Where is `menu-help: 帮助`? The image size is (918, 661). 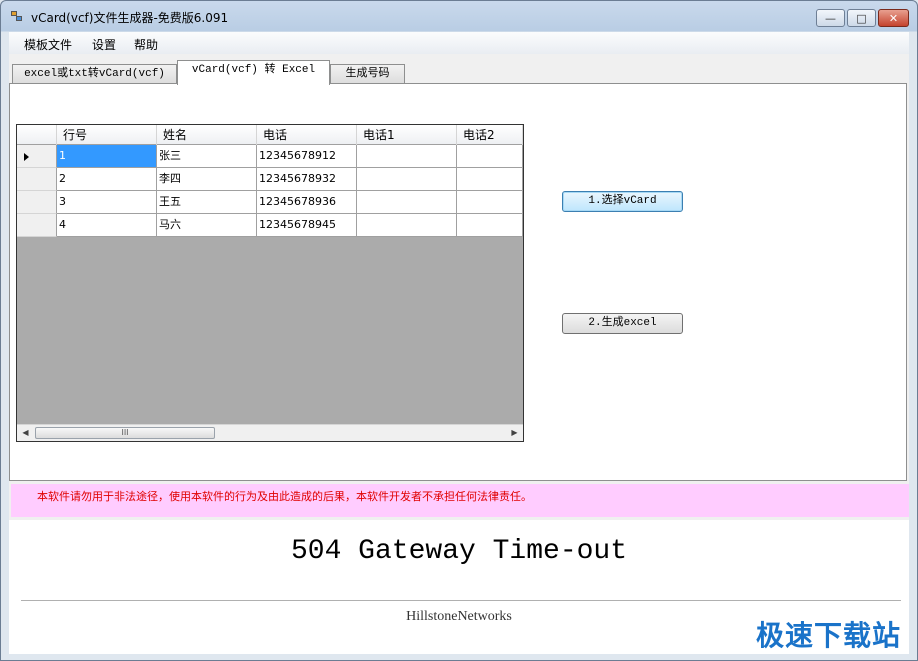 menu-help: 帮助 is located at coordinates (146, 44).